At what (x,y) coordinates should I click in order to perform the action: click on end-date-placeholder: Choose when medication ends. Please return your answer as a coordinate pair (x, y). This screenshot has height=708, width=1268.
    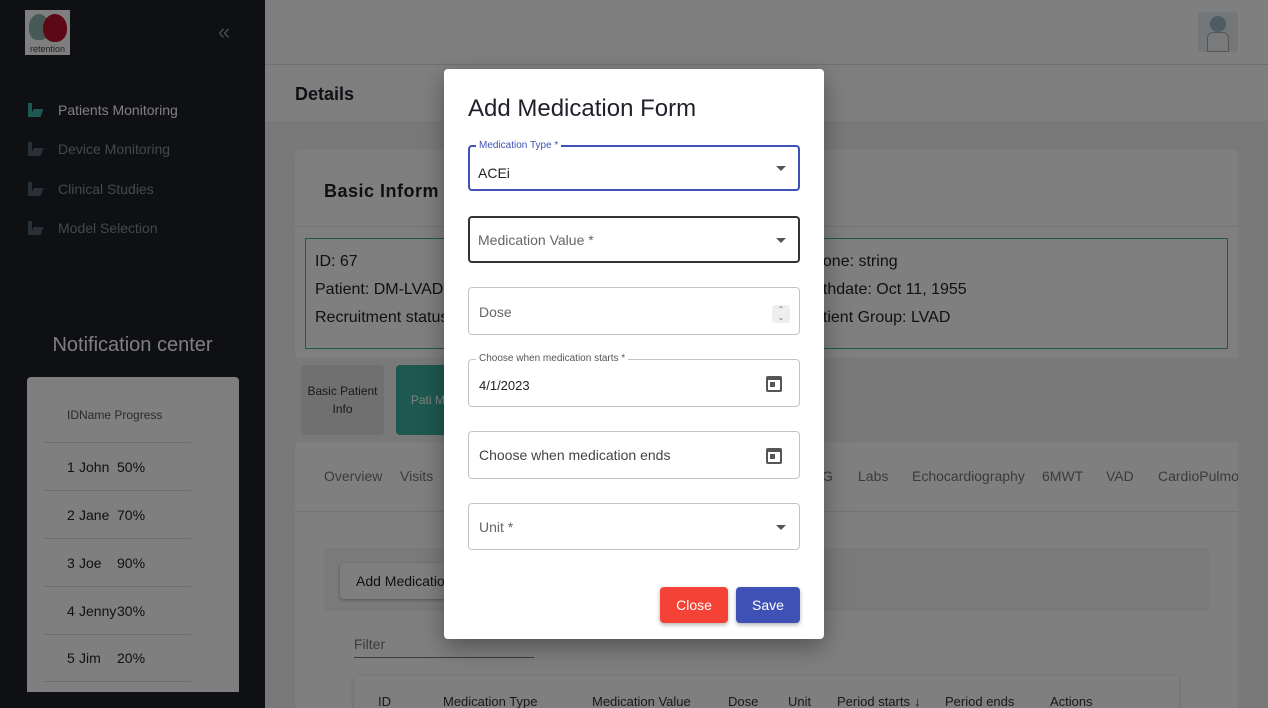
    Looking at the image, I should click on (575, 455).